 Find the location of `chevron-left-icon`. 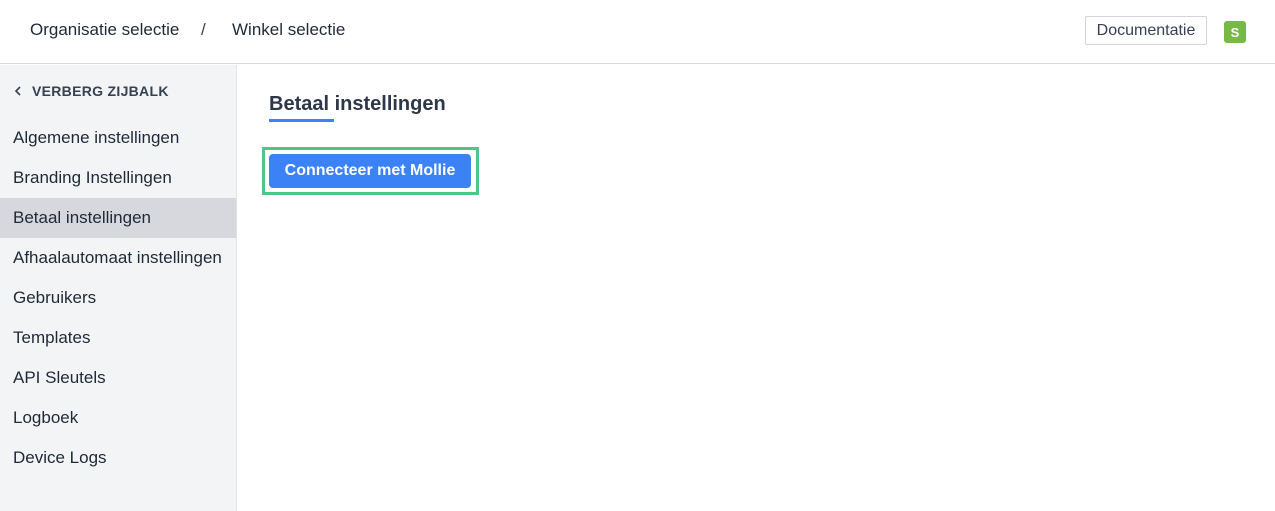

chevron-left-icon is located at coordinates (17, 91).